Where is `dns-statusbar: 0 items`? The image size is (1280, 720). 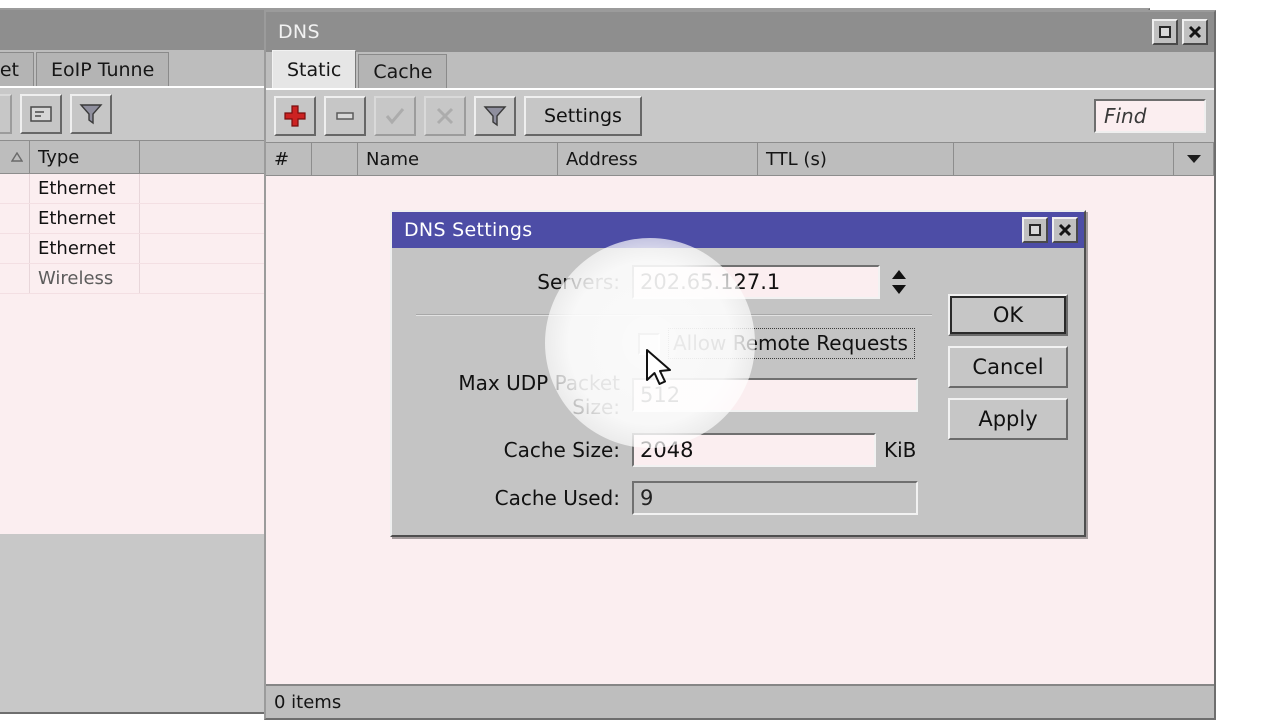 dns-statusbar: 0 items is located at coordinates (740, 701).